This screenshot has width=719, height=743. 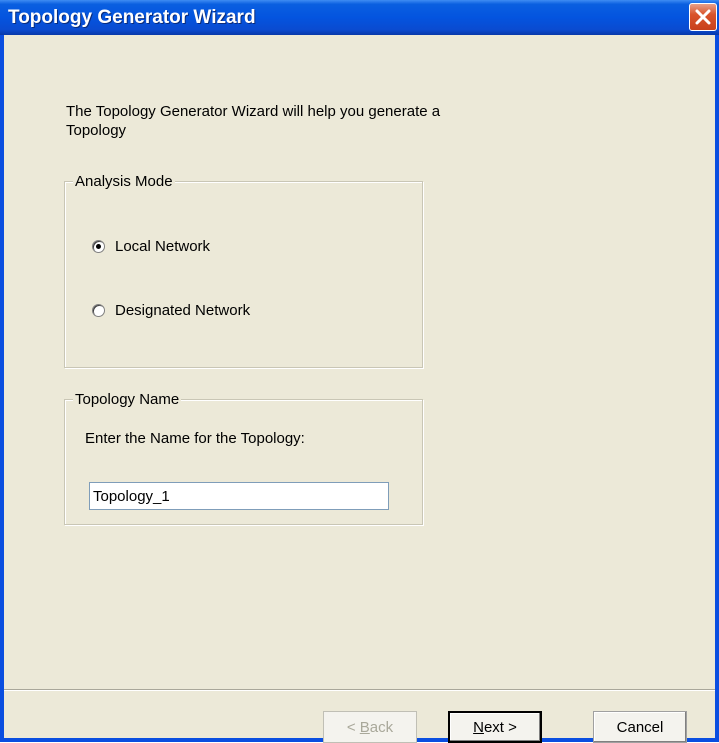 I want to click on radio-local-network: Local Network, so click(x=151, y=246).